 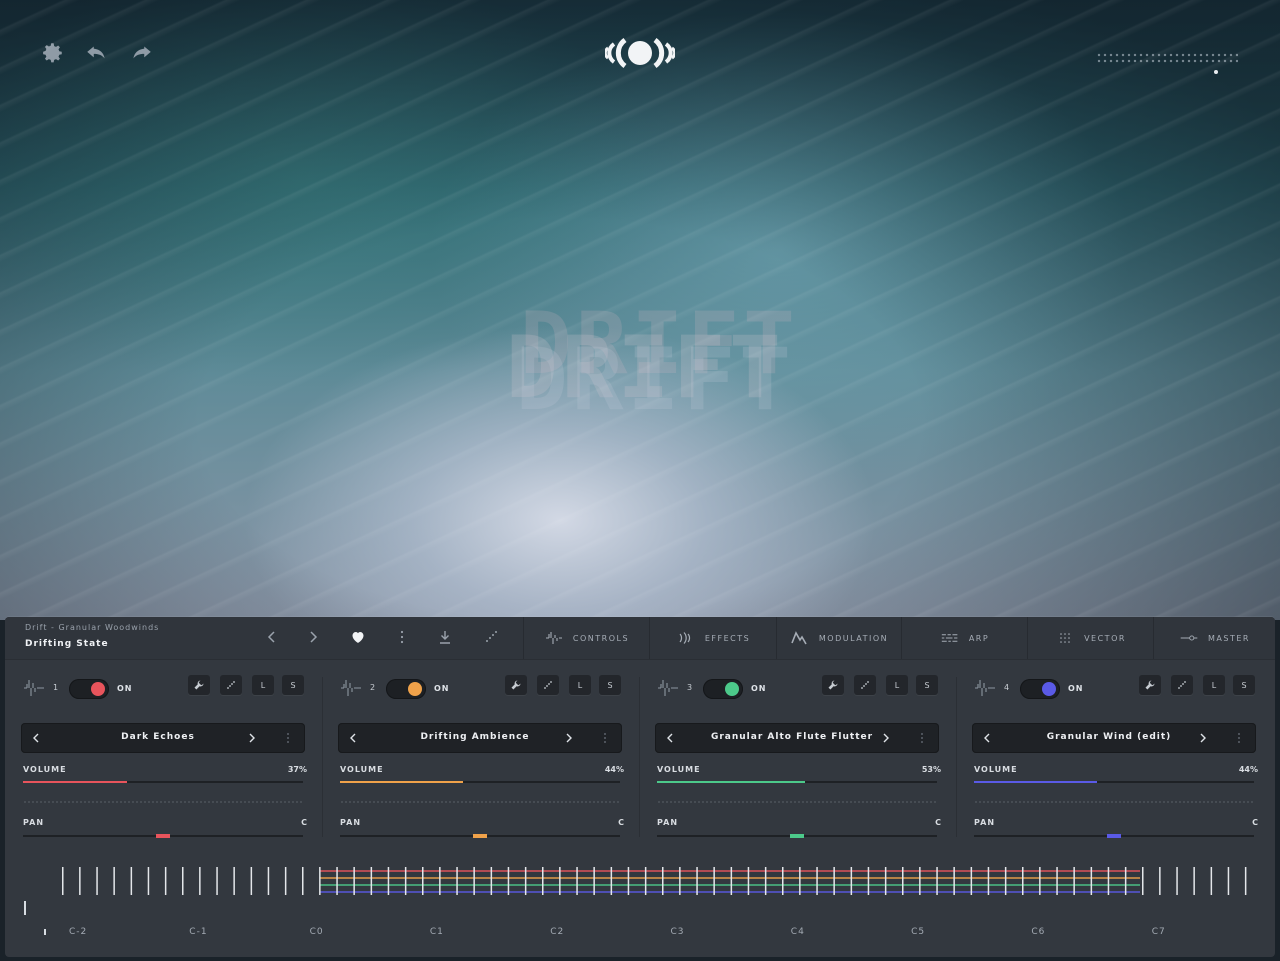 I want to click on sound-name: Dark Echoes, so click(x=158, y=737).